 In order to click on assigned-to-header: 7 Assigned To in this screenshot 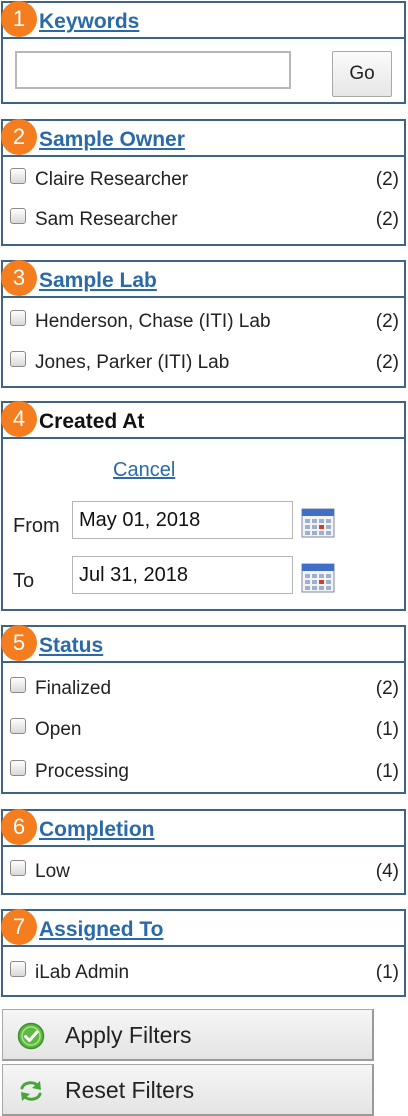, I will do `click(202, 928)`.